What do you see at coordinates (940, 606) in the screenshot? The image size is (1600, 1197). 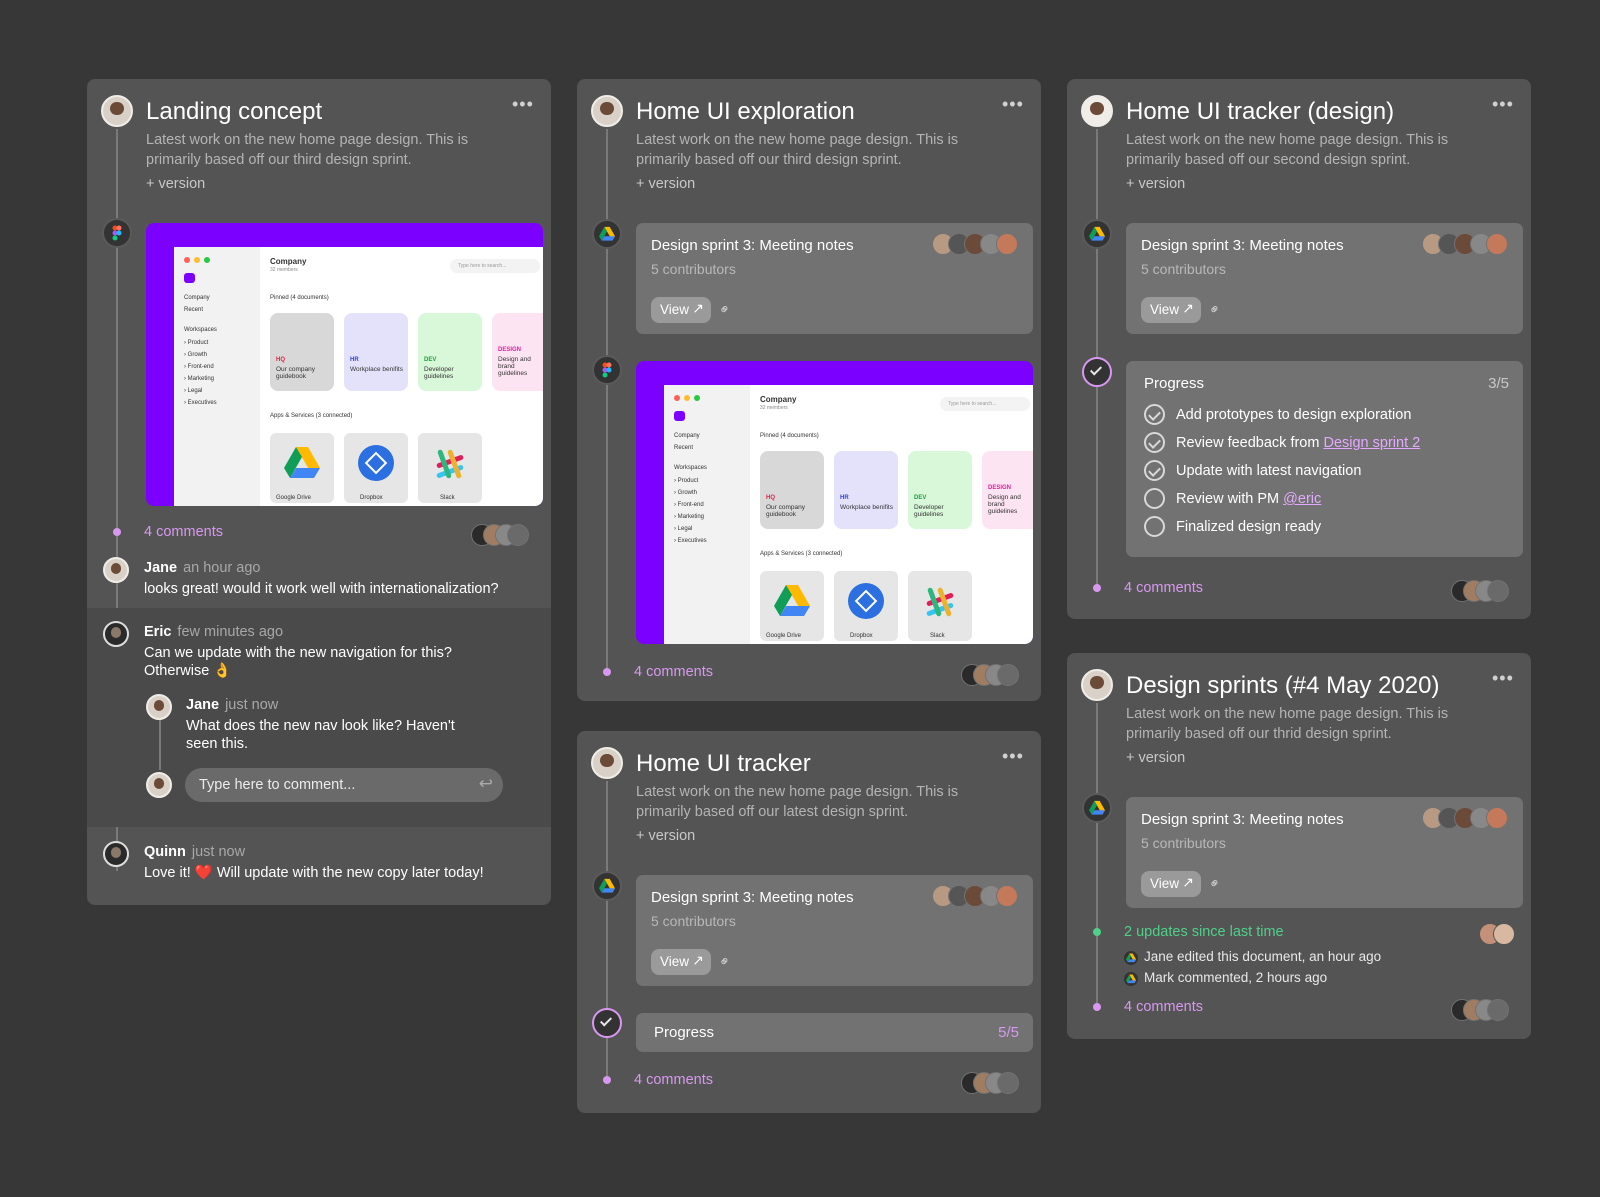 I see `slack-icon: Slack` at bounding box center [940, 606].